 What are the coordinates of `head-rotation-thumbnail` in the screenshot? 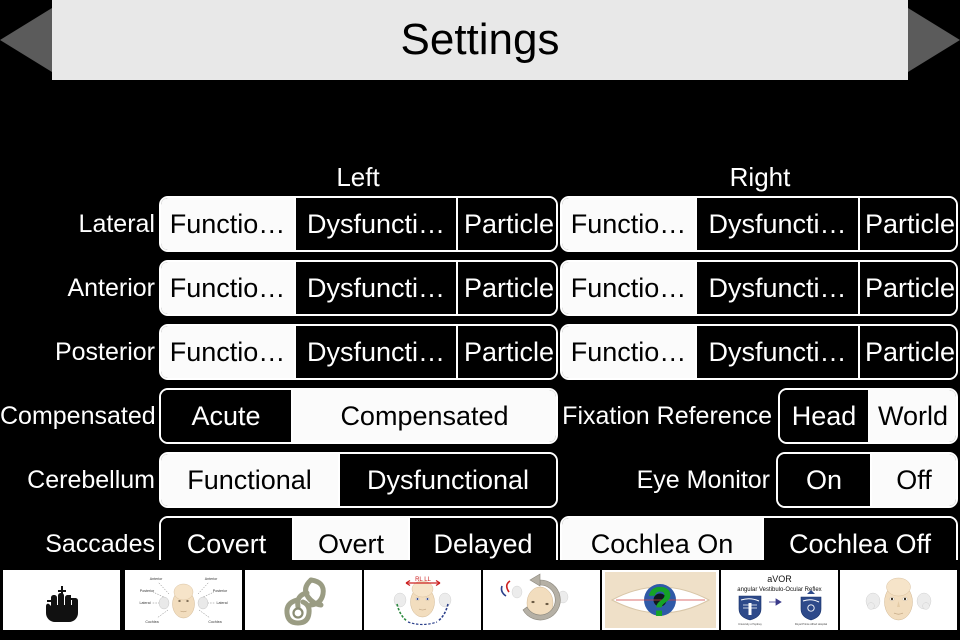 It's located at (541, 600).